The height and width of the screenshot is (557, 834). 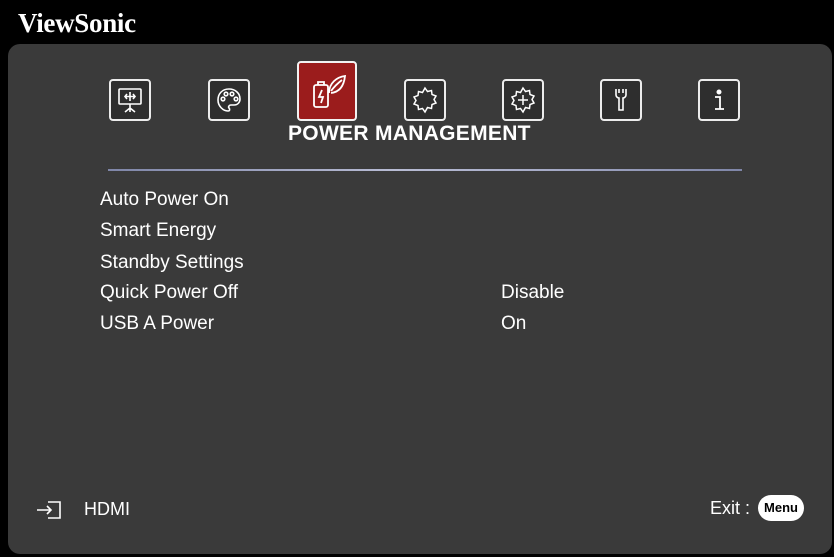 I want to click on input-source-icon, so click(x=49, y=509).